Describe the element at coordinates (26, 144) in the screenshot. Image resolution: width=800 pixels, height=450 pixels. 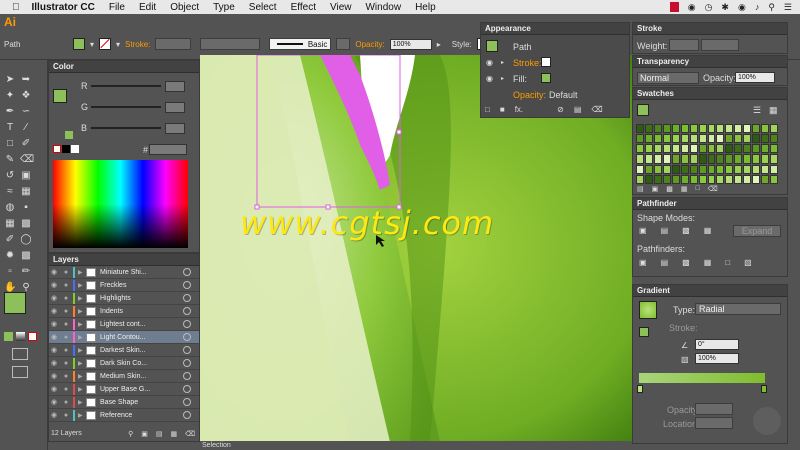
I see `paintbrush-icon: ✐` at that location.